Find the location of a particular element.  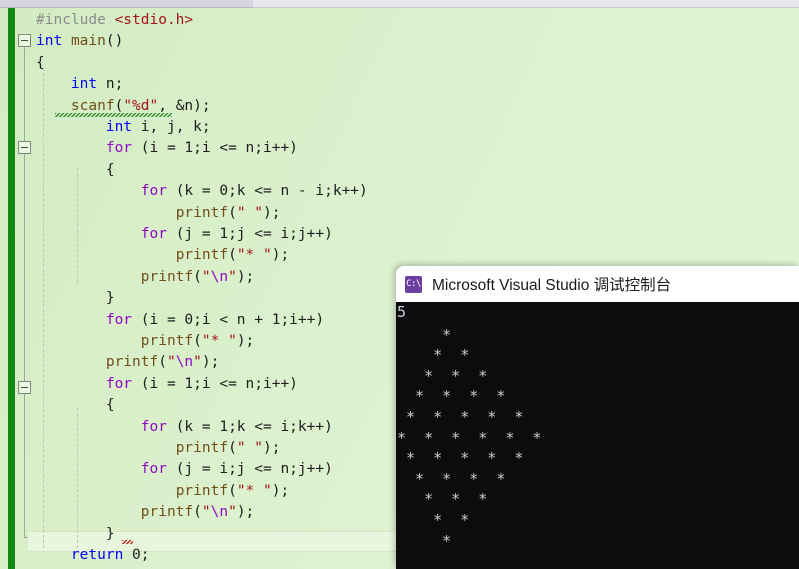

console-icon-glyph: C:\ is located at coordinates (413, 283).